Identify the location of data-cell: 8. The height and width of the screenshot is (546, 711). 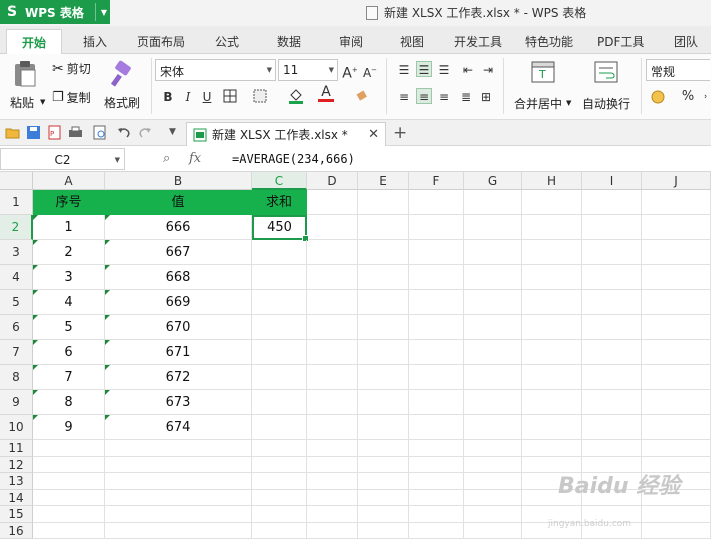
(69, 402).